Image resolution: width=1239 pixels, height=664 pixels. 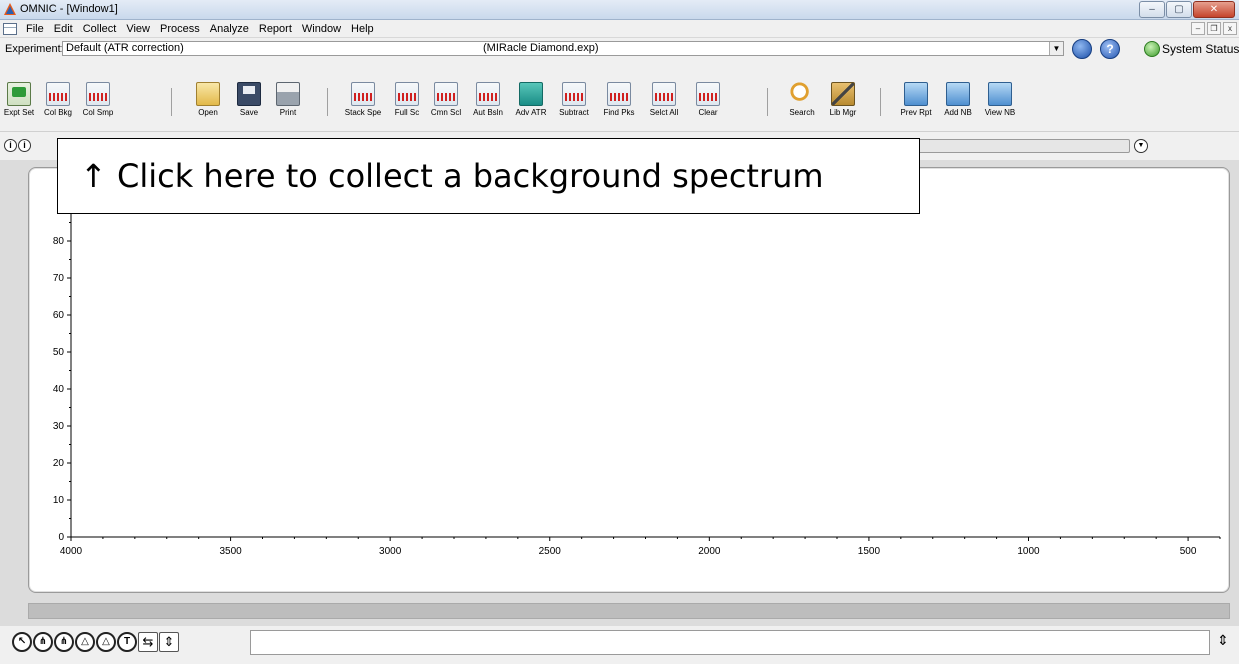 I want to click on help-icon: ?, so click(x=1110, y=49).